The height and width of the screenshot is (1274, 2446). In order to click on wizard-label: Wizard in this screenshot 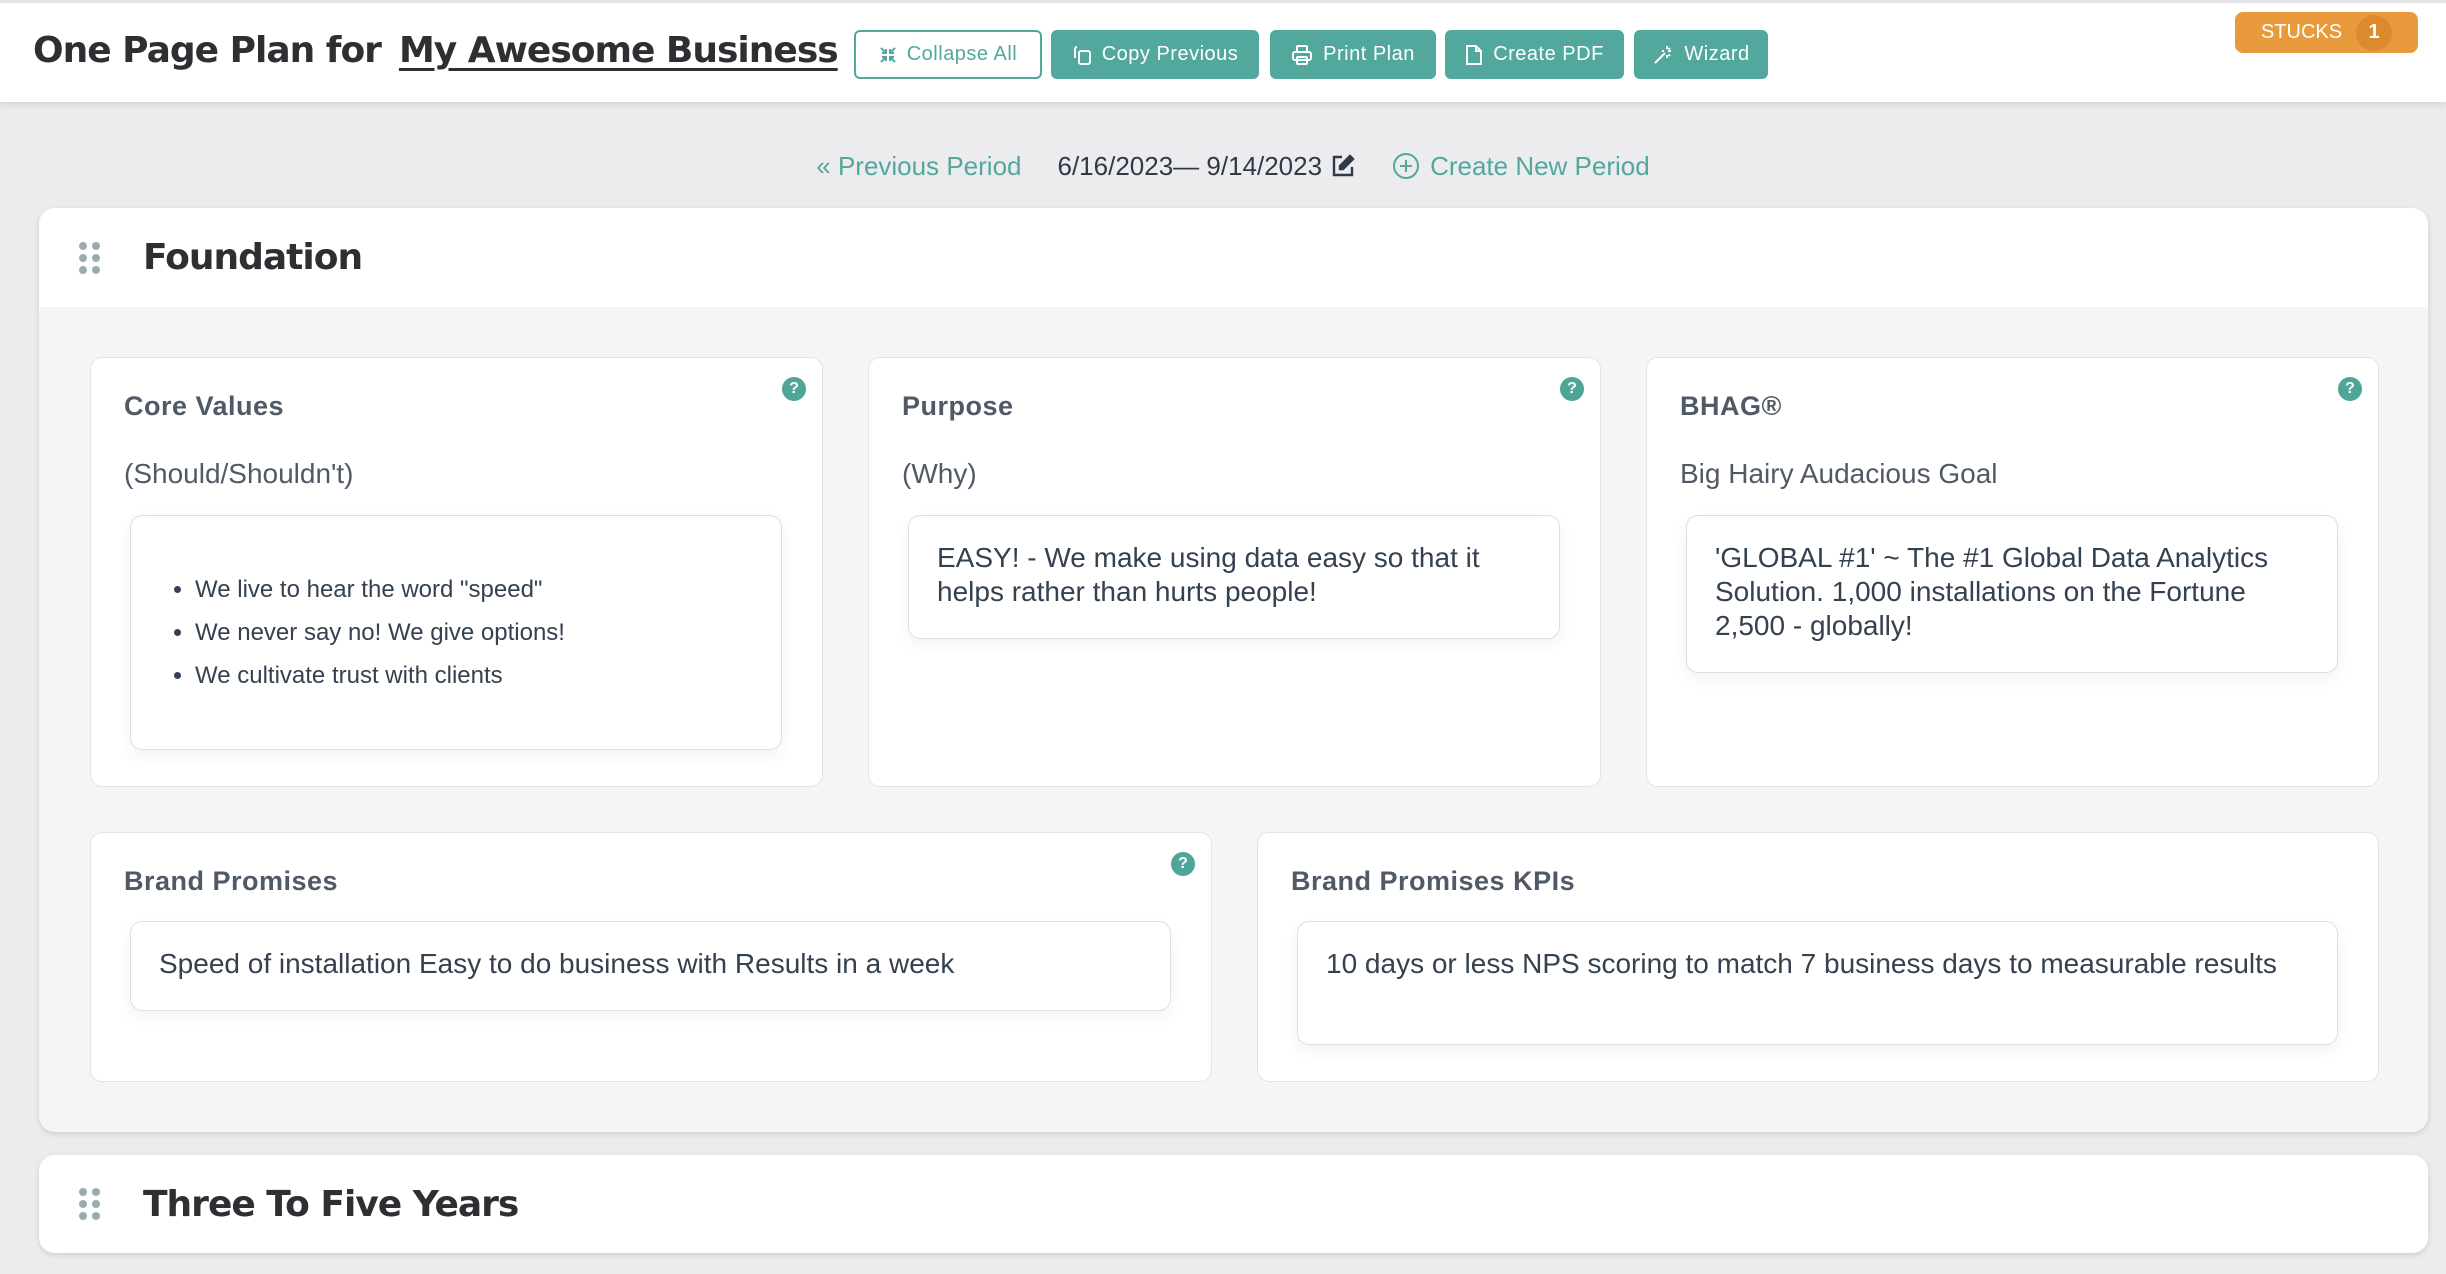, I will do `click(1717, 54)`.